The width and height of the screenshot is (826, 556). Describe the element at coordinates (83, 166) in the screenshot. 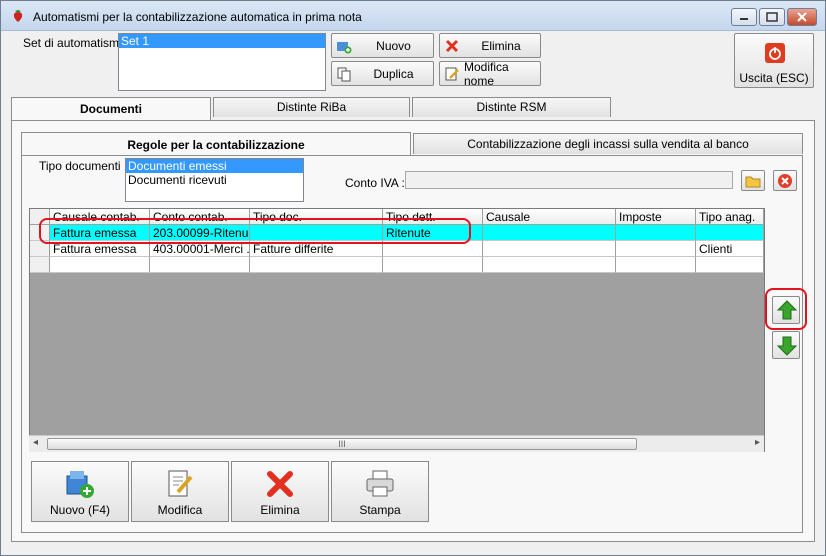

I see `tipo-documenti-label: Tipo documenti :` at that location.